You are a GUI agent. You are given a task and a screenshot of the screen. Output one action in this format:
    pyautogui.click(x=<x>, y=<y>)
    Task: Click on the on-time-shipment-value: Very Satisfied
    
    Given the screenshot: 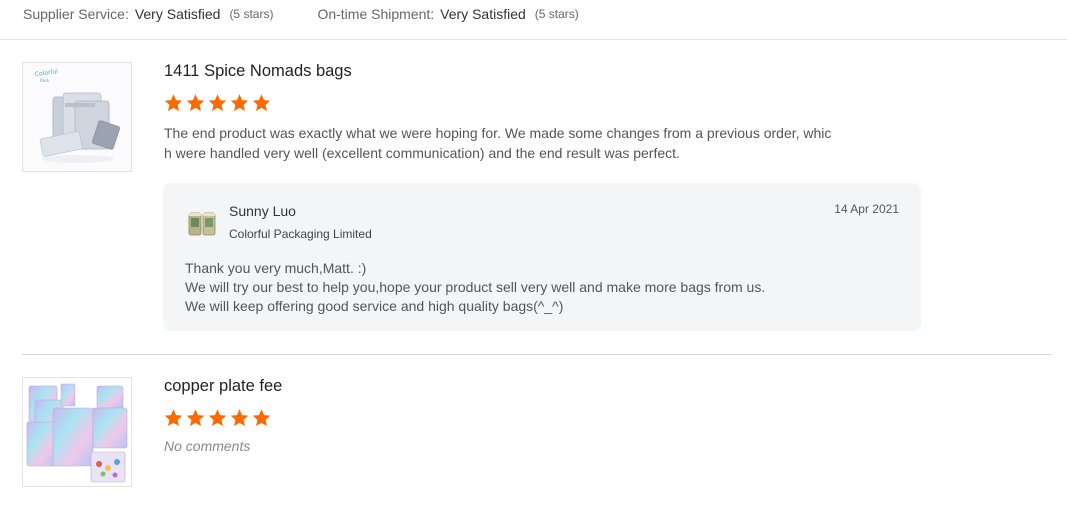 What is the action you would take?
    pyautogui.click(x=483, y=14)
    